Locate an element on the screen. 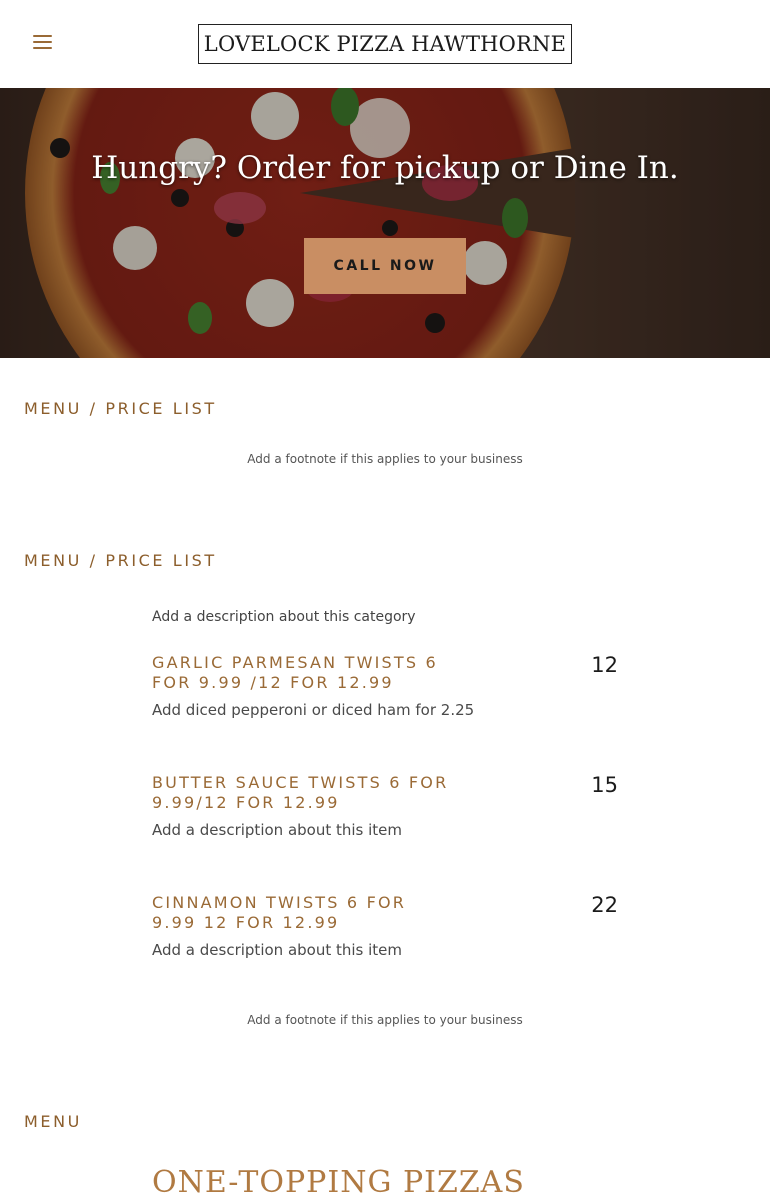 The image size is (770, 1202). hamburger-menu-icon is located at coordinates (43, 44).